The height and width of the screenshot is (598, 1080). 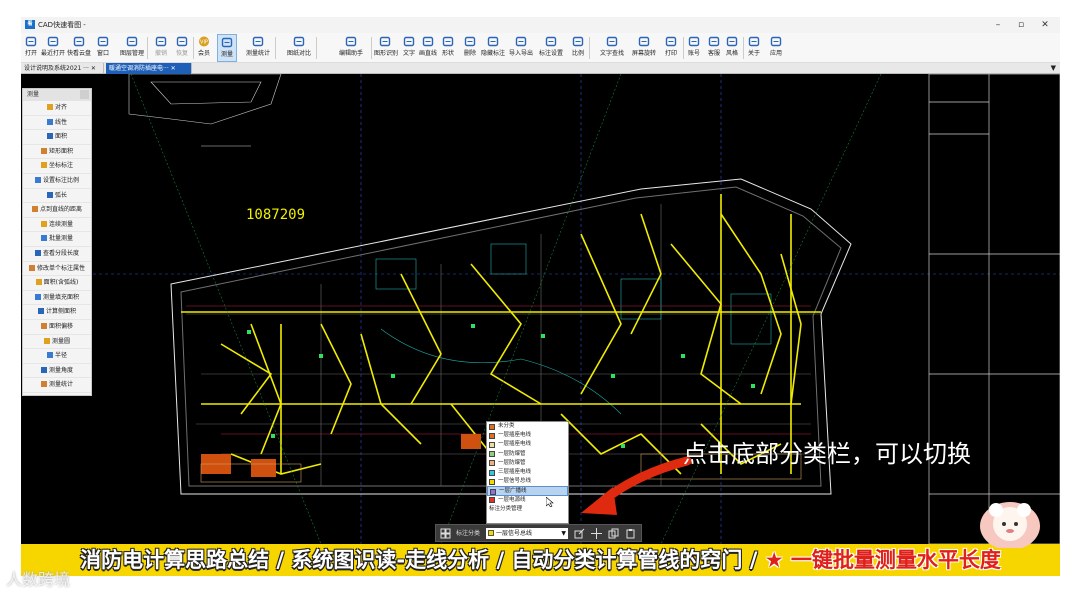 What do you see at coordinates (316, 48) in the screenshot?
I see `toolbar-separator` at bounding box center [316, 48].